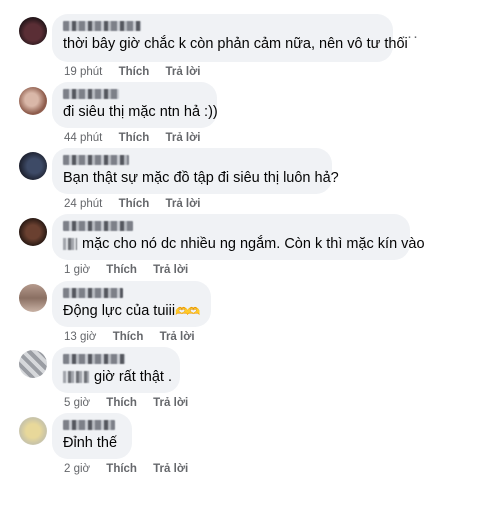 The image size is (491, 506). I want to click on comment-text: đi siêu thị mặc ntn hả :)), so click(140, 112).